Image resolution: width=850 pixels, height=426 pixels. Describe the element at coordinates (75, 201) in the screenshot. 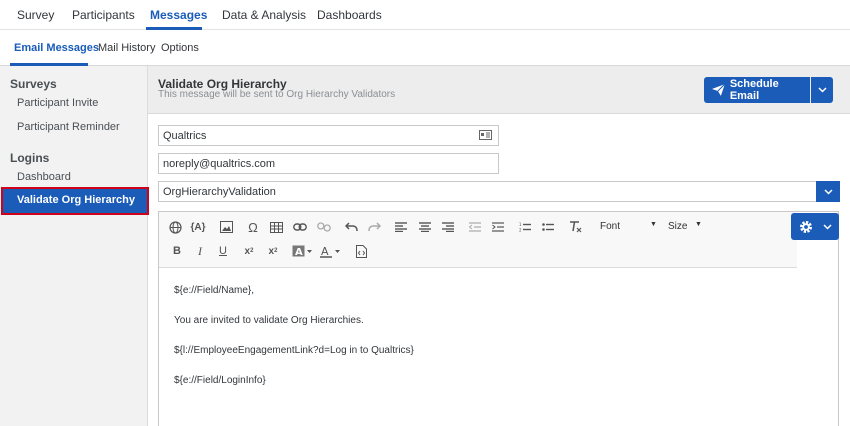

I see `sidebar-item-validate-org-hierarchy: Validate Org Hierarchy` at that location.